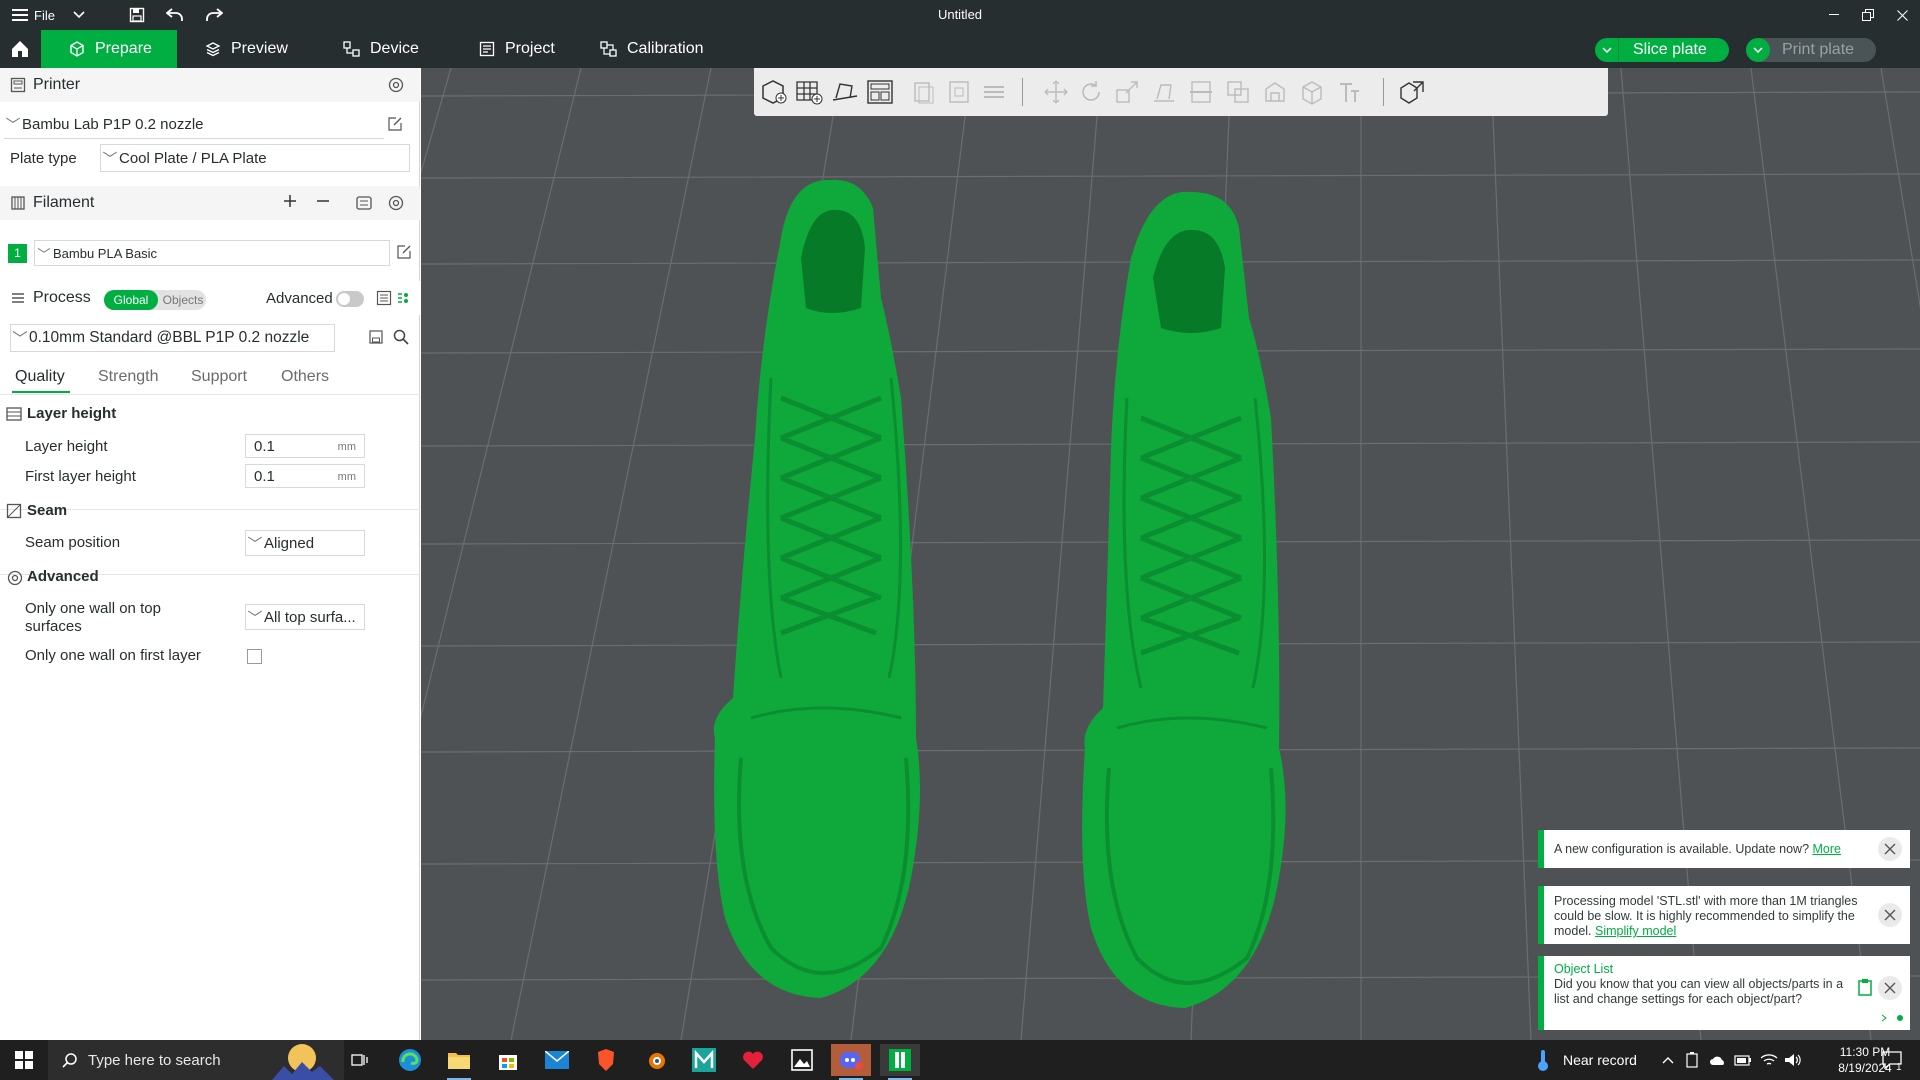 The height and width of the screenshot is (1080, 1920). I want to click on tab-calibration: Calibration, so click(651, 49).